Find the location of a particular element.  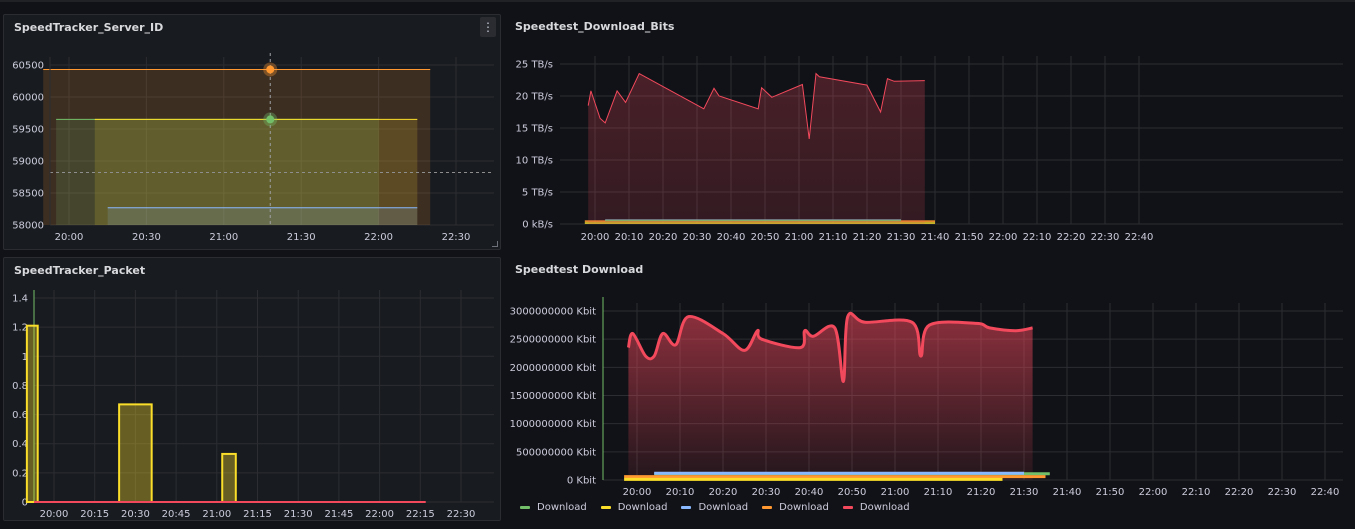

x-tick-label: 21:50 is located at coordinates (1110, 492).